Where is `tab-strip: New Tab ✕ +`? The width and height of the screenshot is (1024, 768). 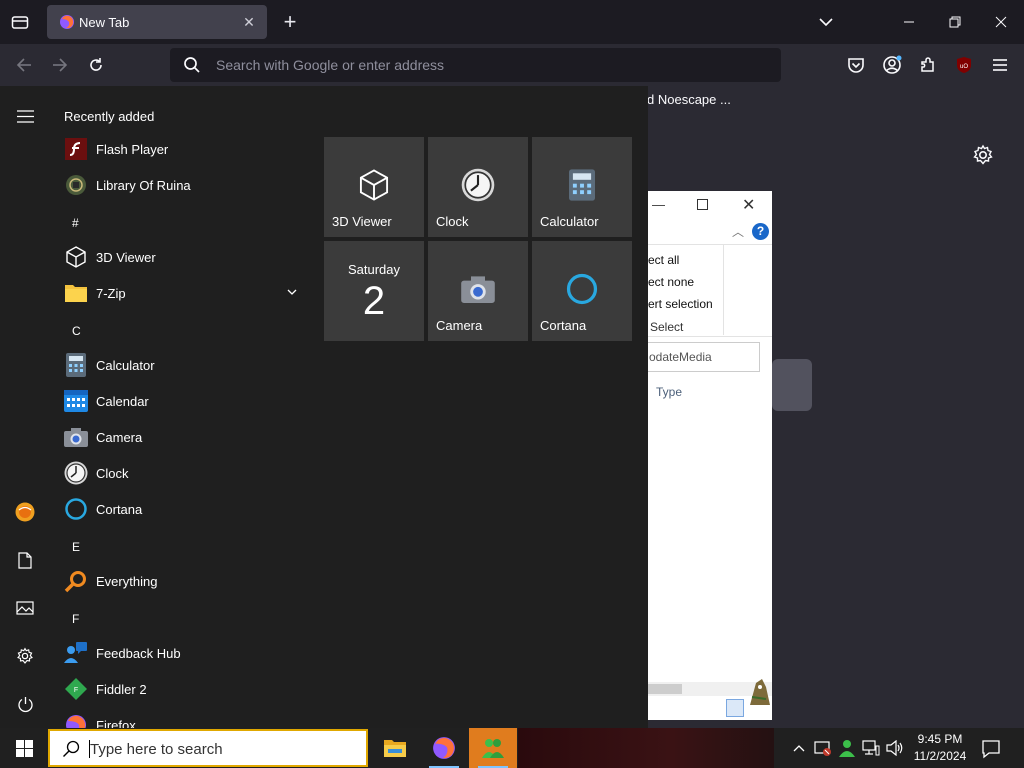
tab-strip: New Tab ✕ + is located at coordinates (512, 22).